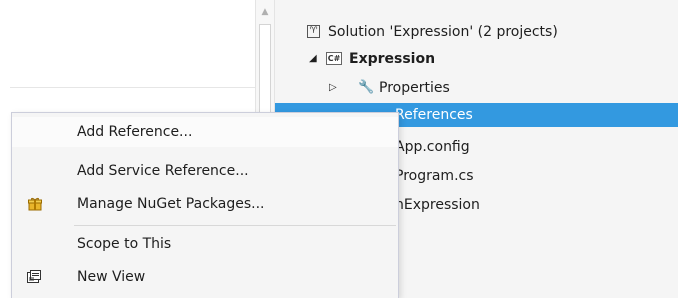 The image size is (678, 298). I want to click on tree-item-project: ◢ C# Expression, so click(476, 59).